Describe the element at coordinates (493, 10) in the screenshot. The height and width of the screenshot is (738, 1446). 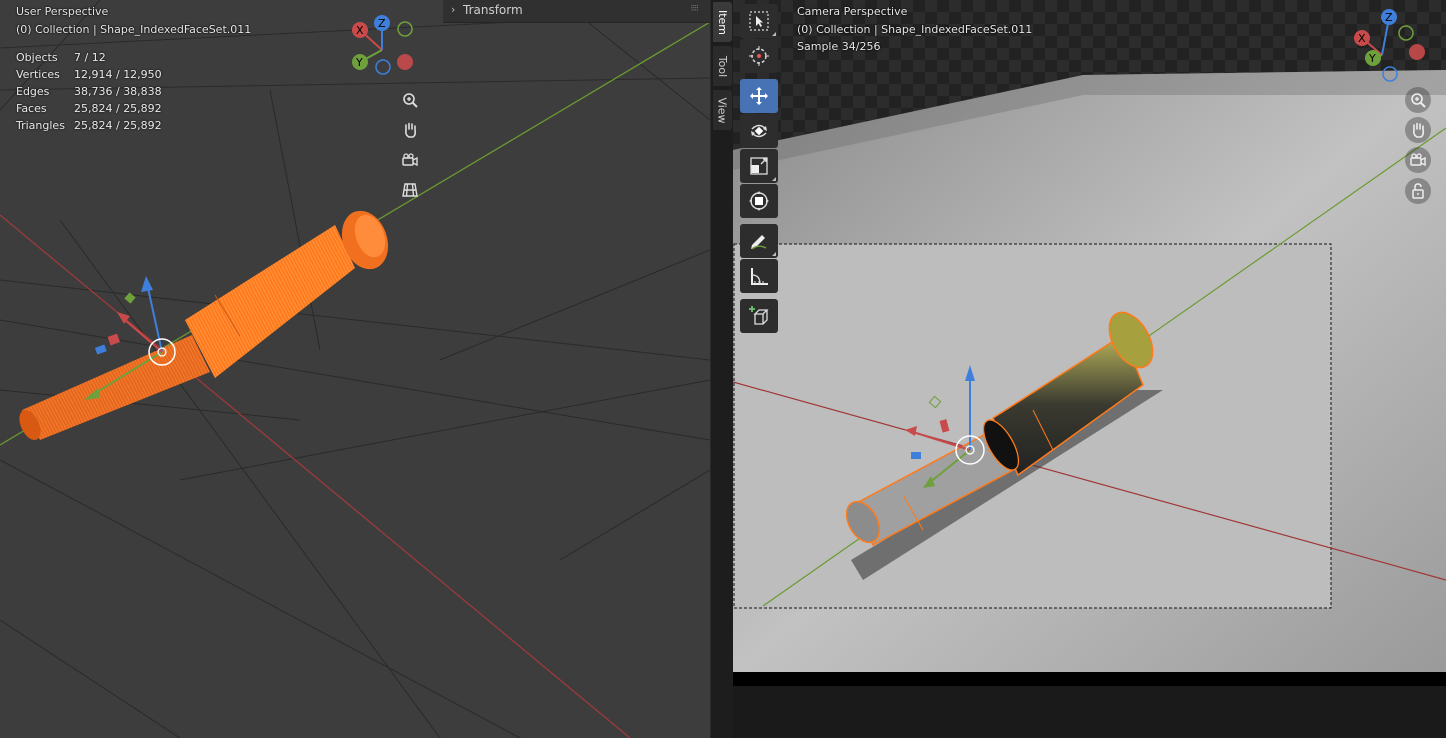
I see `transform-section-label: Transform` at that location.